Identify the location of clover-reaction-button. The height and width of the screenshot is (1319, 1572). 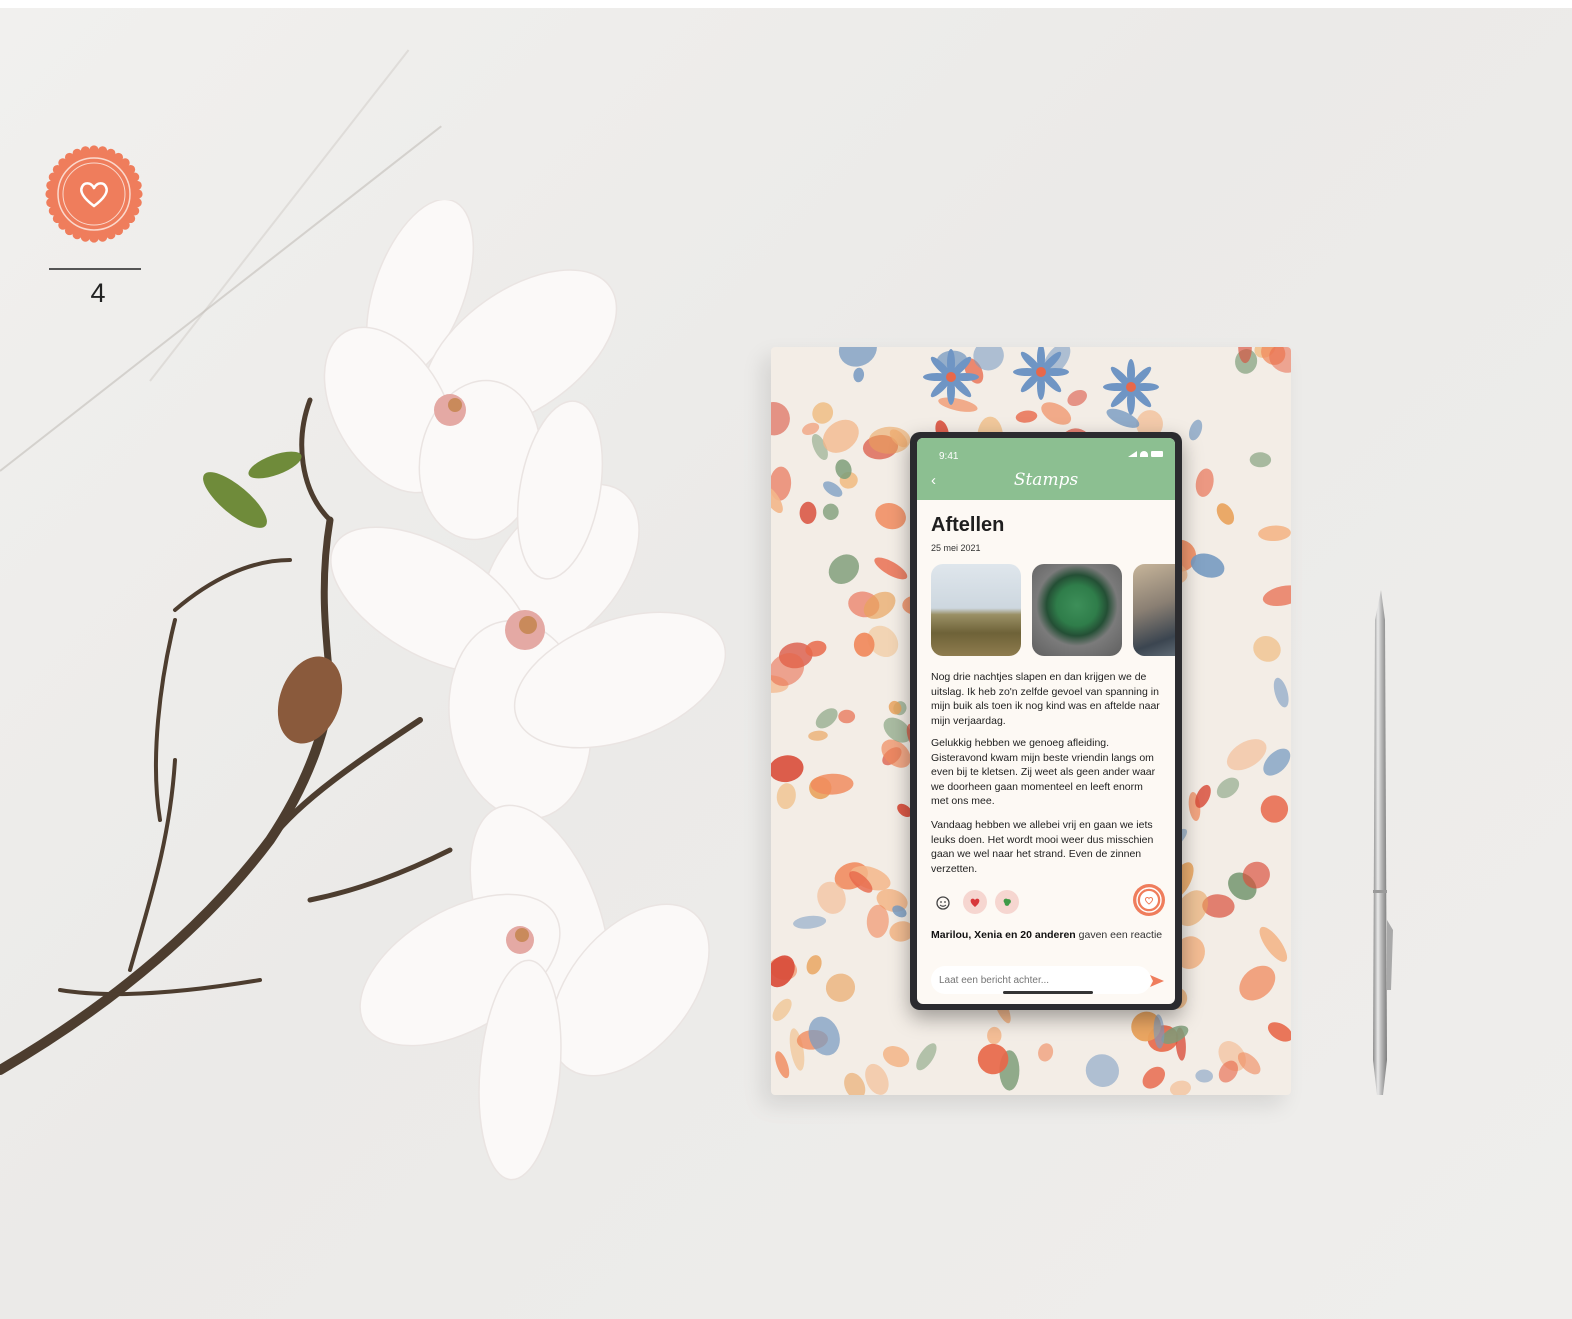
(1007, 902).